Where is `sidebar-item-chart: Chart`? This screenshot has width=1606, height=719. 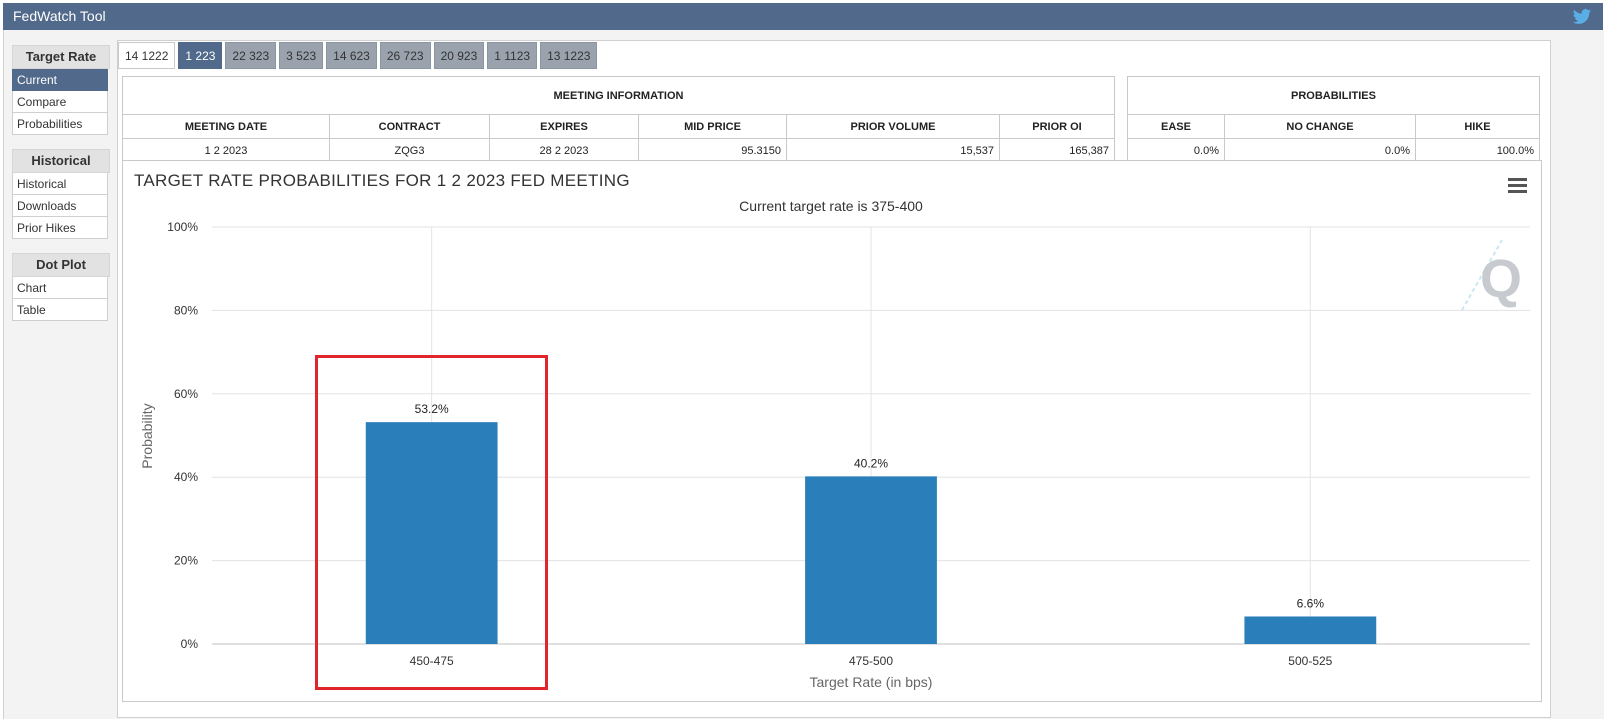 sidebar-item-chart: Chart is located at coordinates (60, 288).